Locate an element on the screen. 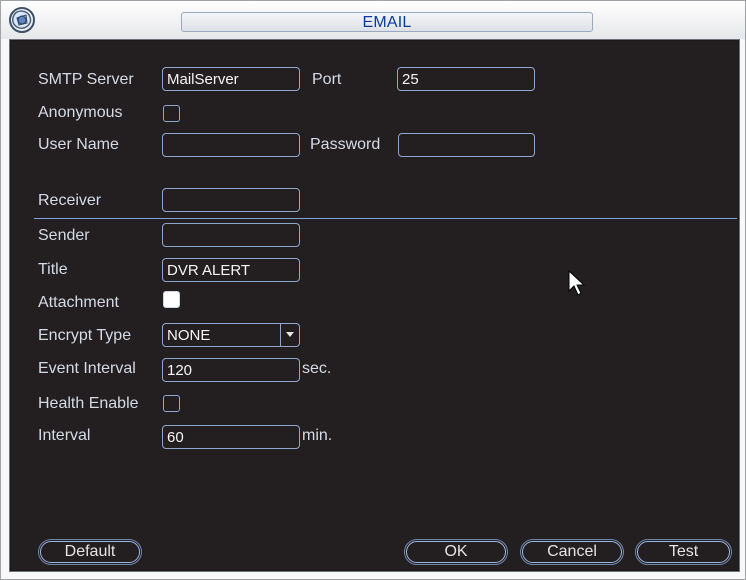 This screenshot has width=746, height=580. section-divider is located at coordinates (385, 218).